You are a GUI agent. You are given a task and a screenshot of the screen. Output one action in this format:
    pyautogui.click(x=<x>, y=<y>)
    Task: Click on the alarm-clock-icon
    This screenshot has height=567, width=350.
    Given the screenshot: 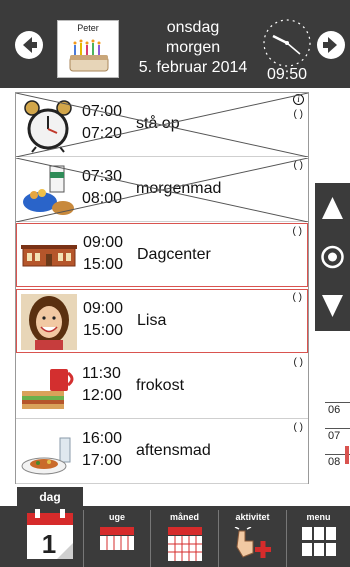 What is the action you would take?
    pyautogui.click(x=48, y=126)
    